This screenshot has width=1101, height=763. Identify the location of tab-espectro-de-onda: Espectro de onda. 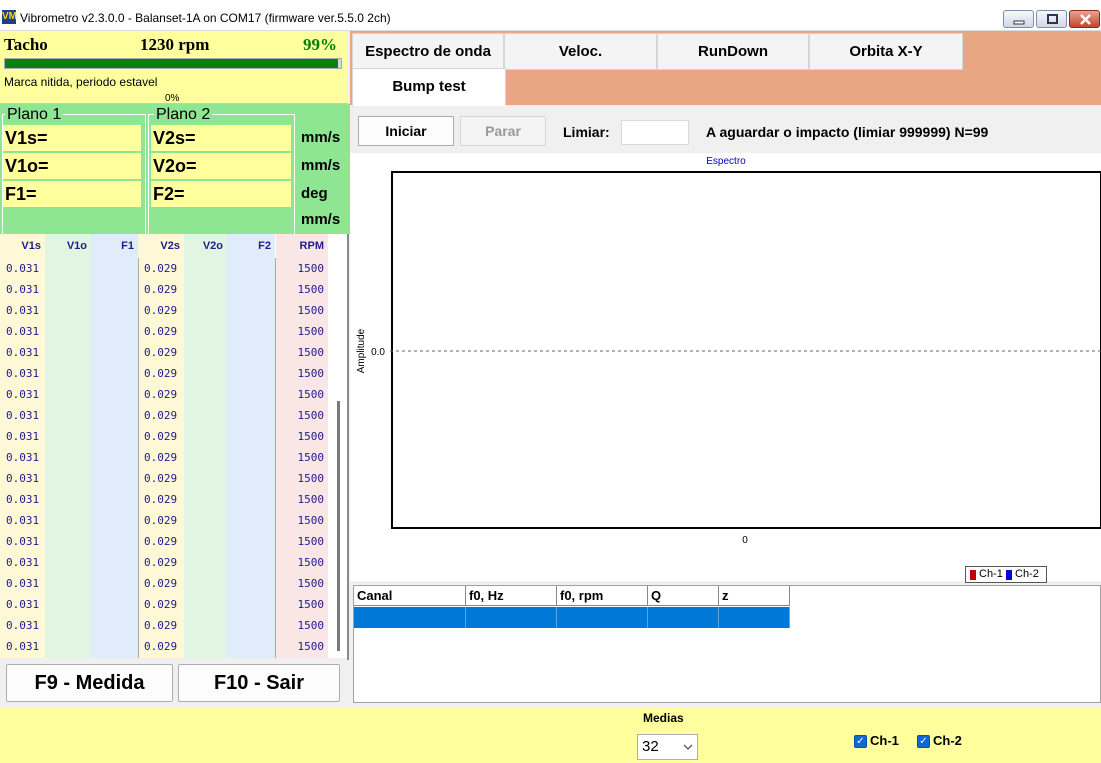
(428, 51).